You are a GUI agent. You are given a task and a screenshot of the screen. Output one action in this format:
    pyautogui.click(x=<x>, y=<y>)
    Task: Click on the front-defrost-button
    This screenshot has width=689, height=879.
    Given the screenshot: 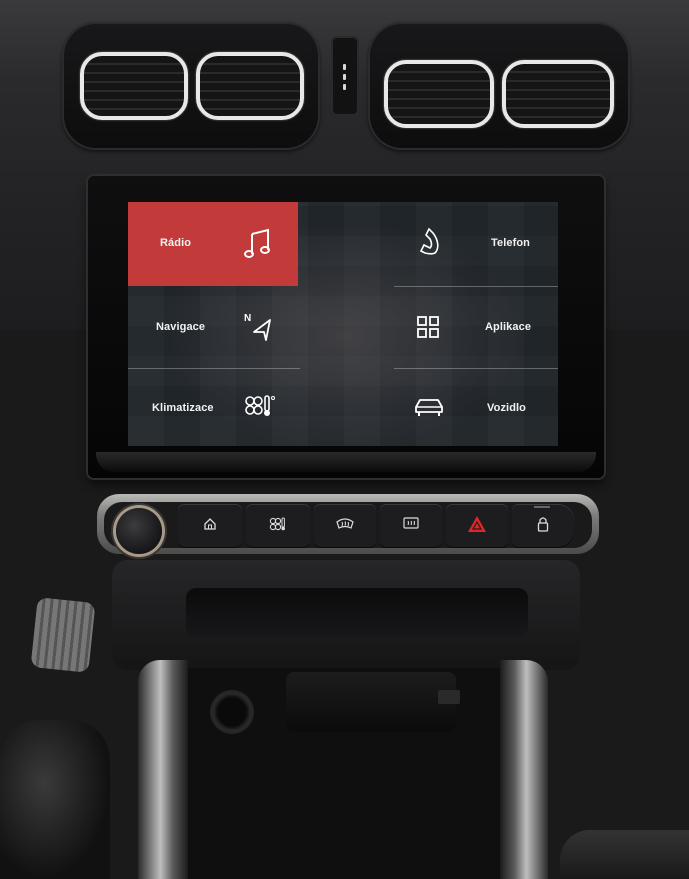 What is the action you would take?
    pyautogui.click(x=345, y=526)
    